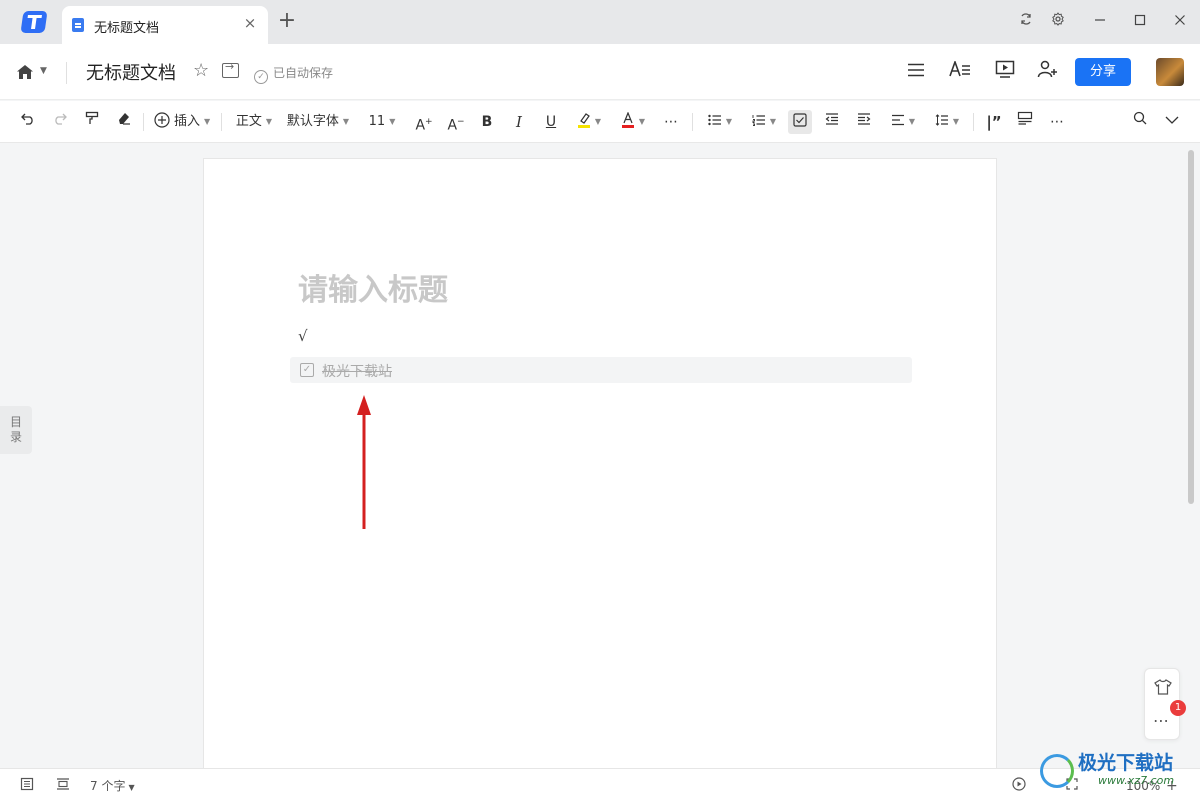  I want to click on more-format-icon: ⋯, so click(671, 122).